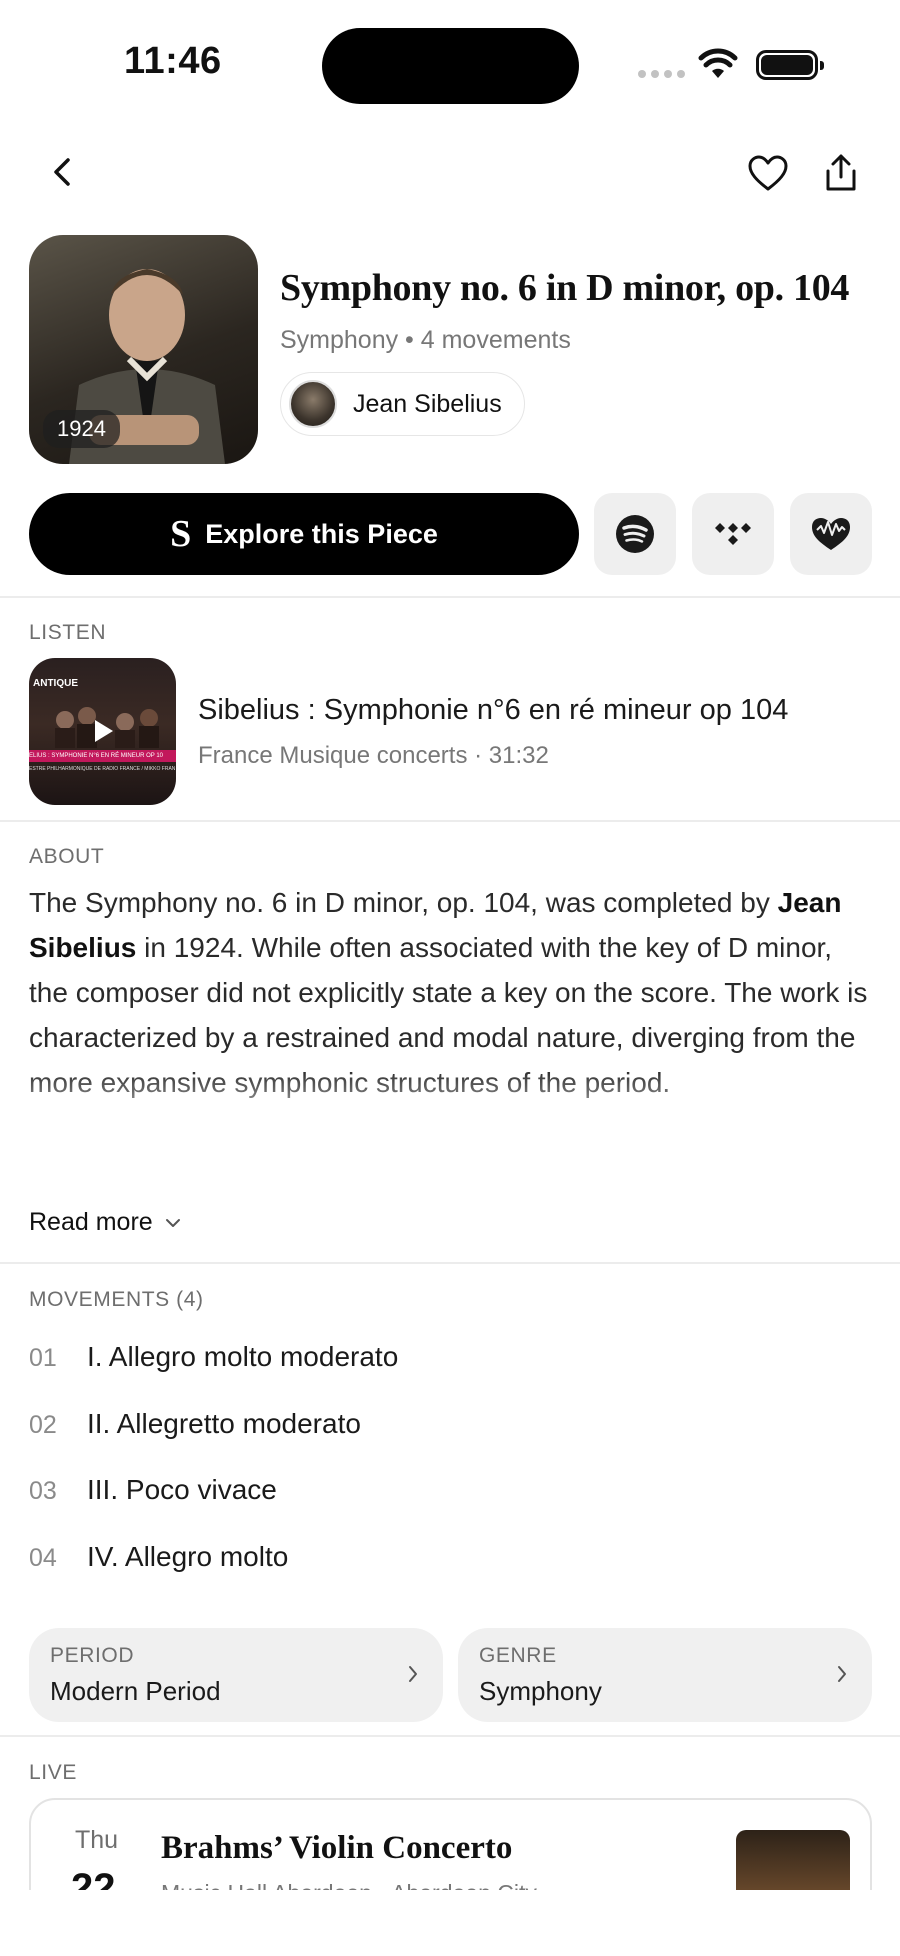  I want to click on explore-label: Explore this Piece, so click(321, 533).